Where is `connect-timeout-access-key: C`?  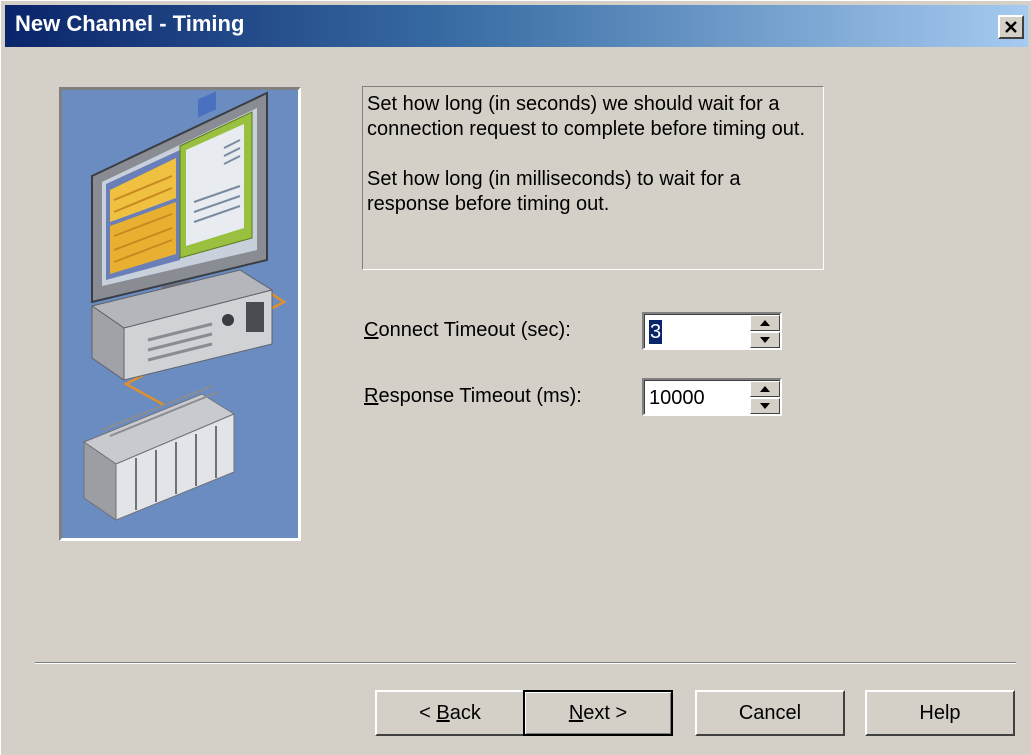
connect-timeout-access-key: C is located at coordinates (371, 330).